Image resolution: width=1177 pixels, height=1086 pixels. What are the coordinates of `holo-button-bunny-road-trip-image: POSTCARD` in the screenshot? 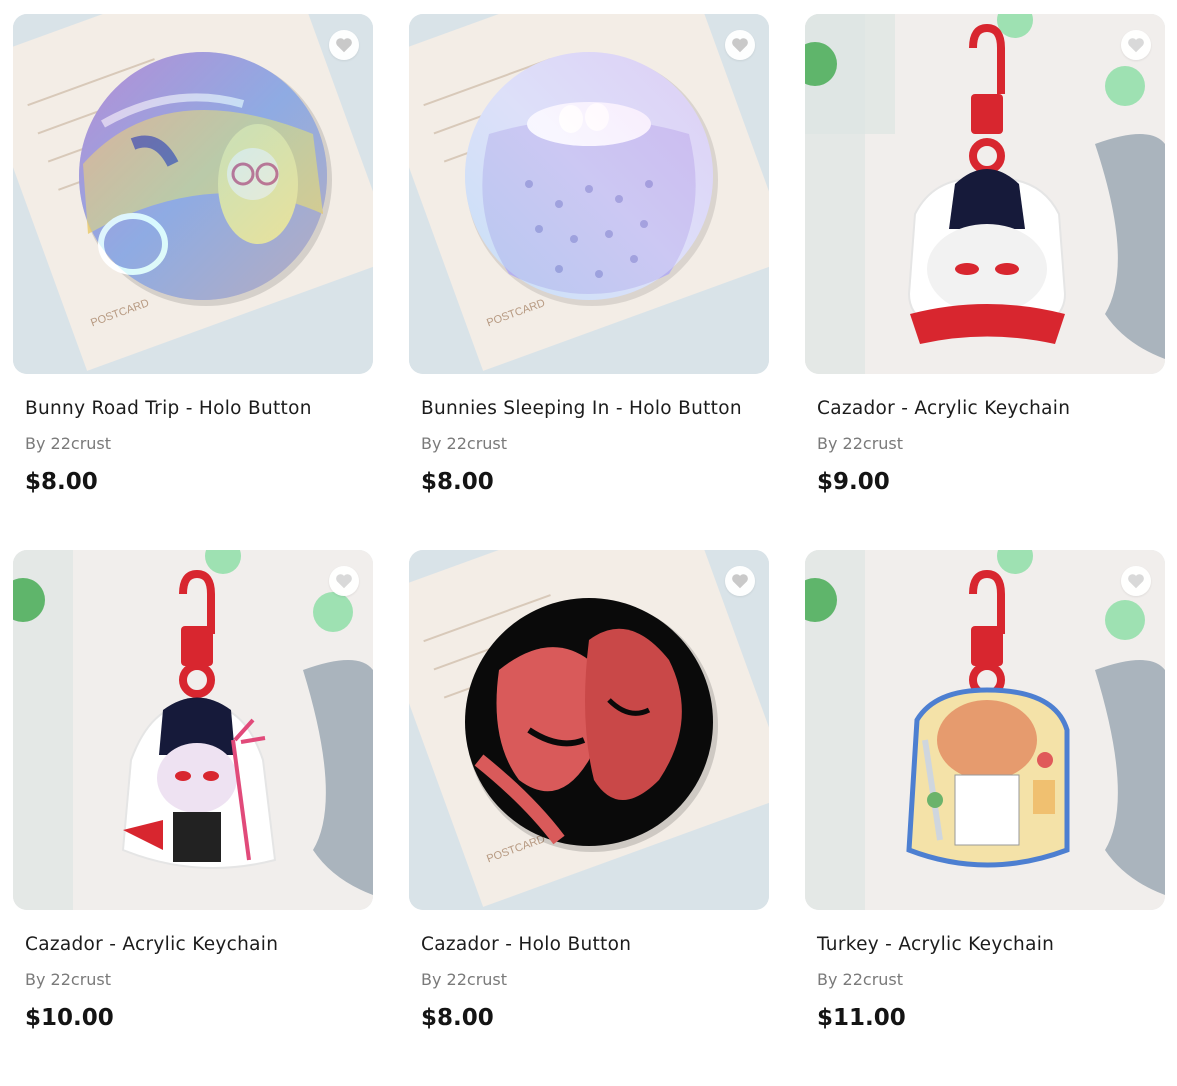 It's located at (193, 194).